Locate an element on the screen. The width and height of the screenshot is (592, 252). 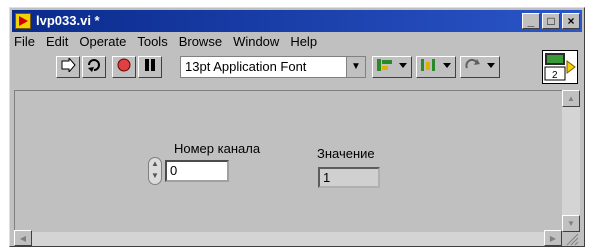
scroll-down-icon: ▼ is located at coordinates (571, 223).